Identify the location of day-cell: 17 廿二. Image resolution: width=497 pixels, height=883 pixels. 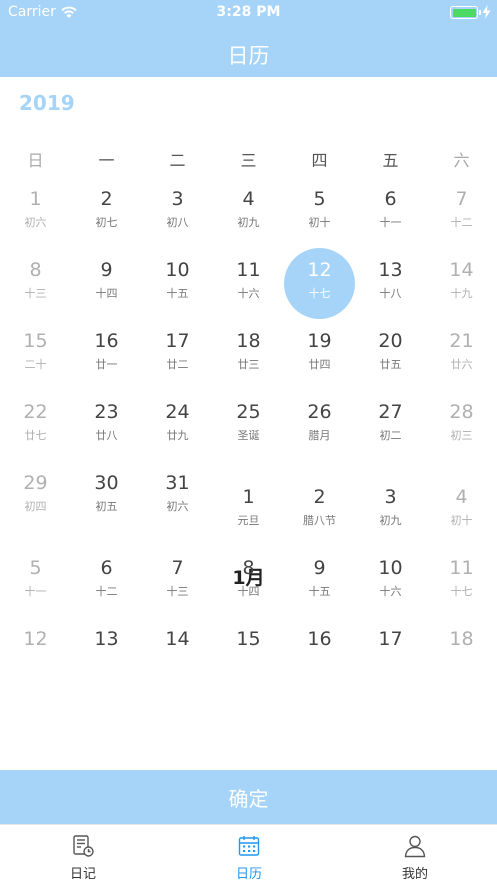
(177, 354).